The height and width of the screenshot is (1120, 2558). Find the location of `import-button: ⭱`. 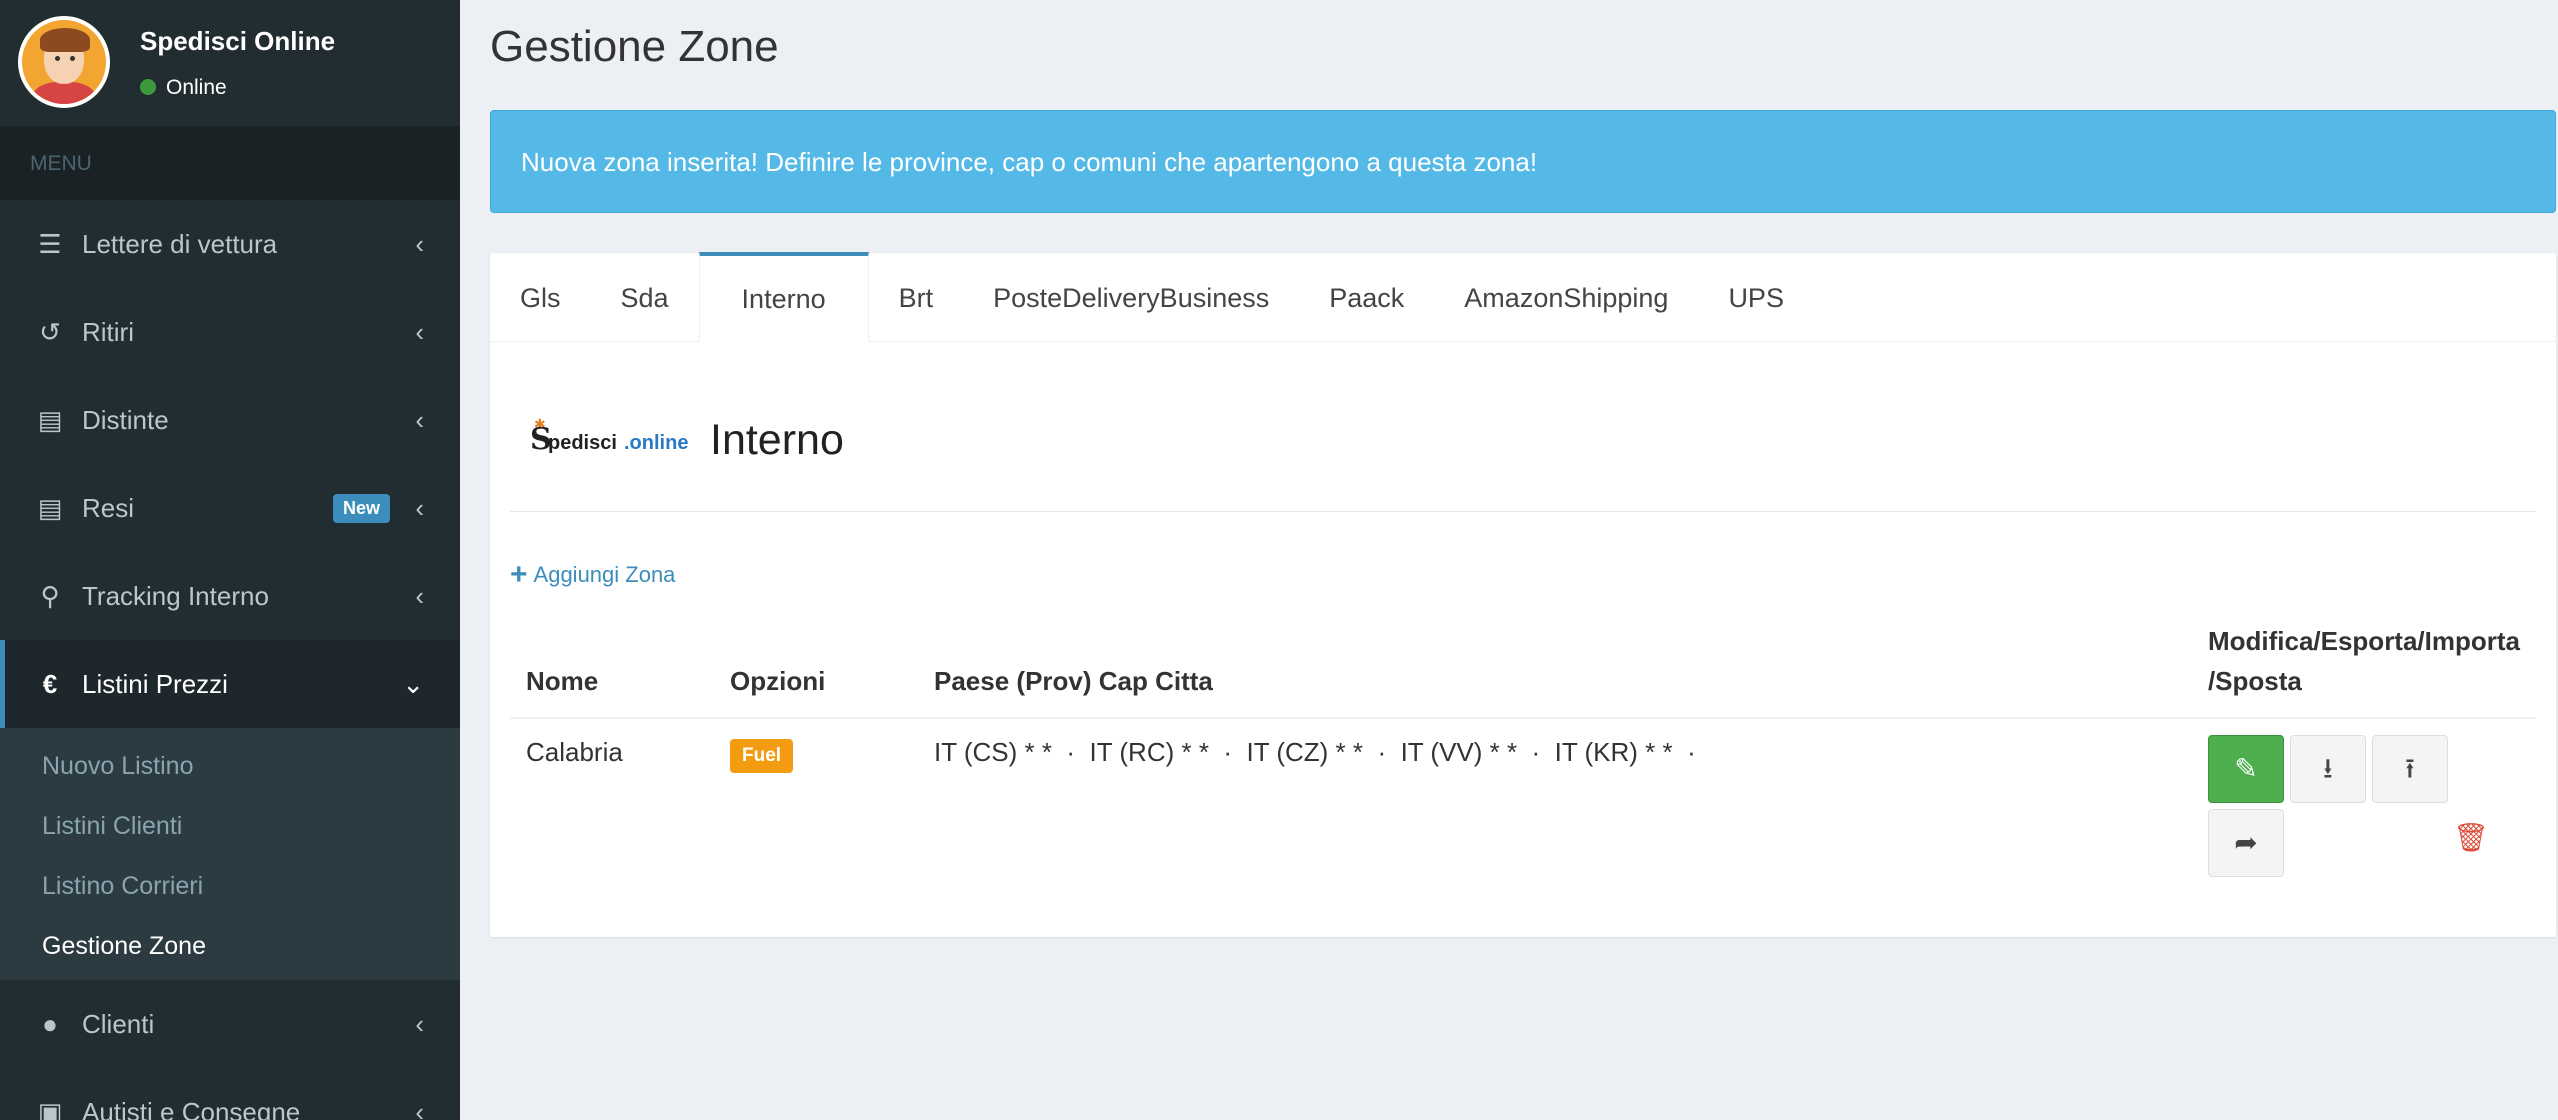

import-button: ⭱ is located at coordinates (2409, 769).